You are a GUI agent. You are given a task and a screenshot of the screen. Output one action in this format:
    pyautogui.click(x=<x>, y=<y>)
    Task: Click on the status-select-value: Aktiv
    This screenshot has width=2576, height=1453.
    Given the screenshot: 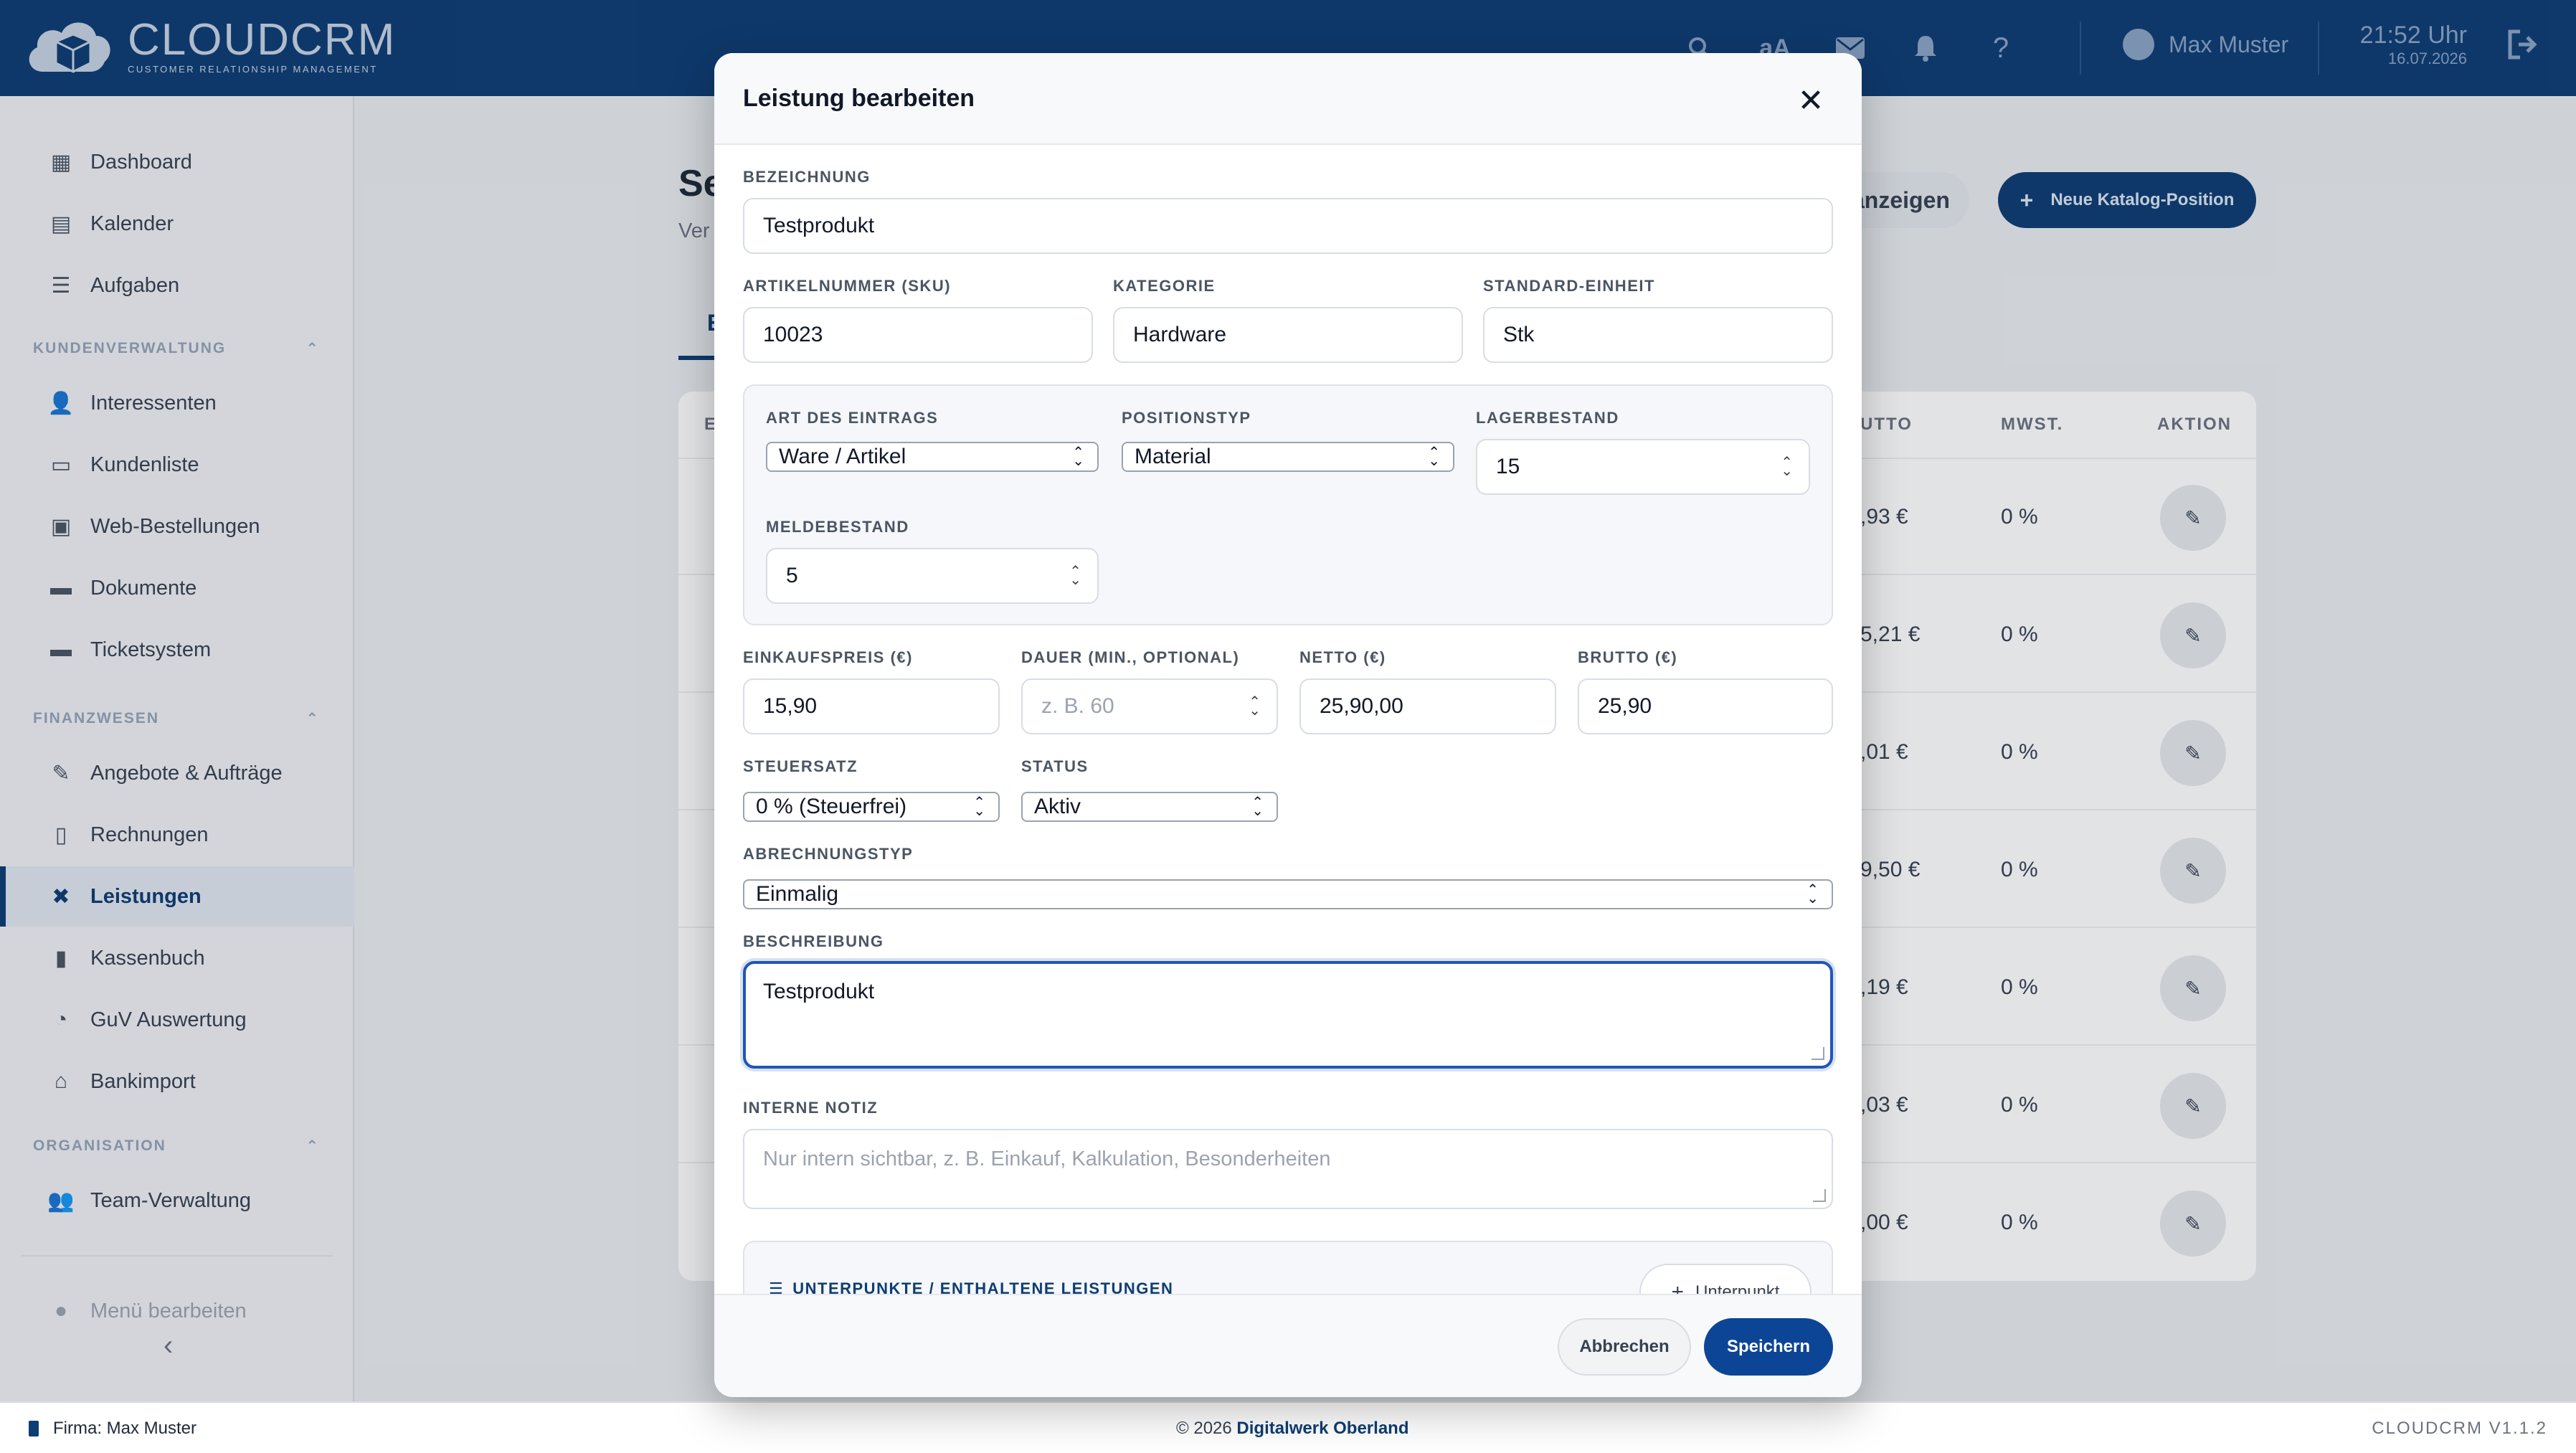 What is the action you would take?
    pyautogui.click(x=1057, y=806)
    